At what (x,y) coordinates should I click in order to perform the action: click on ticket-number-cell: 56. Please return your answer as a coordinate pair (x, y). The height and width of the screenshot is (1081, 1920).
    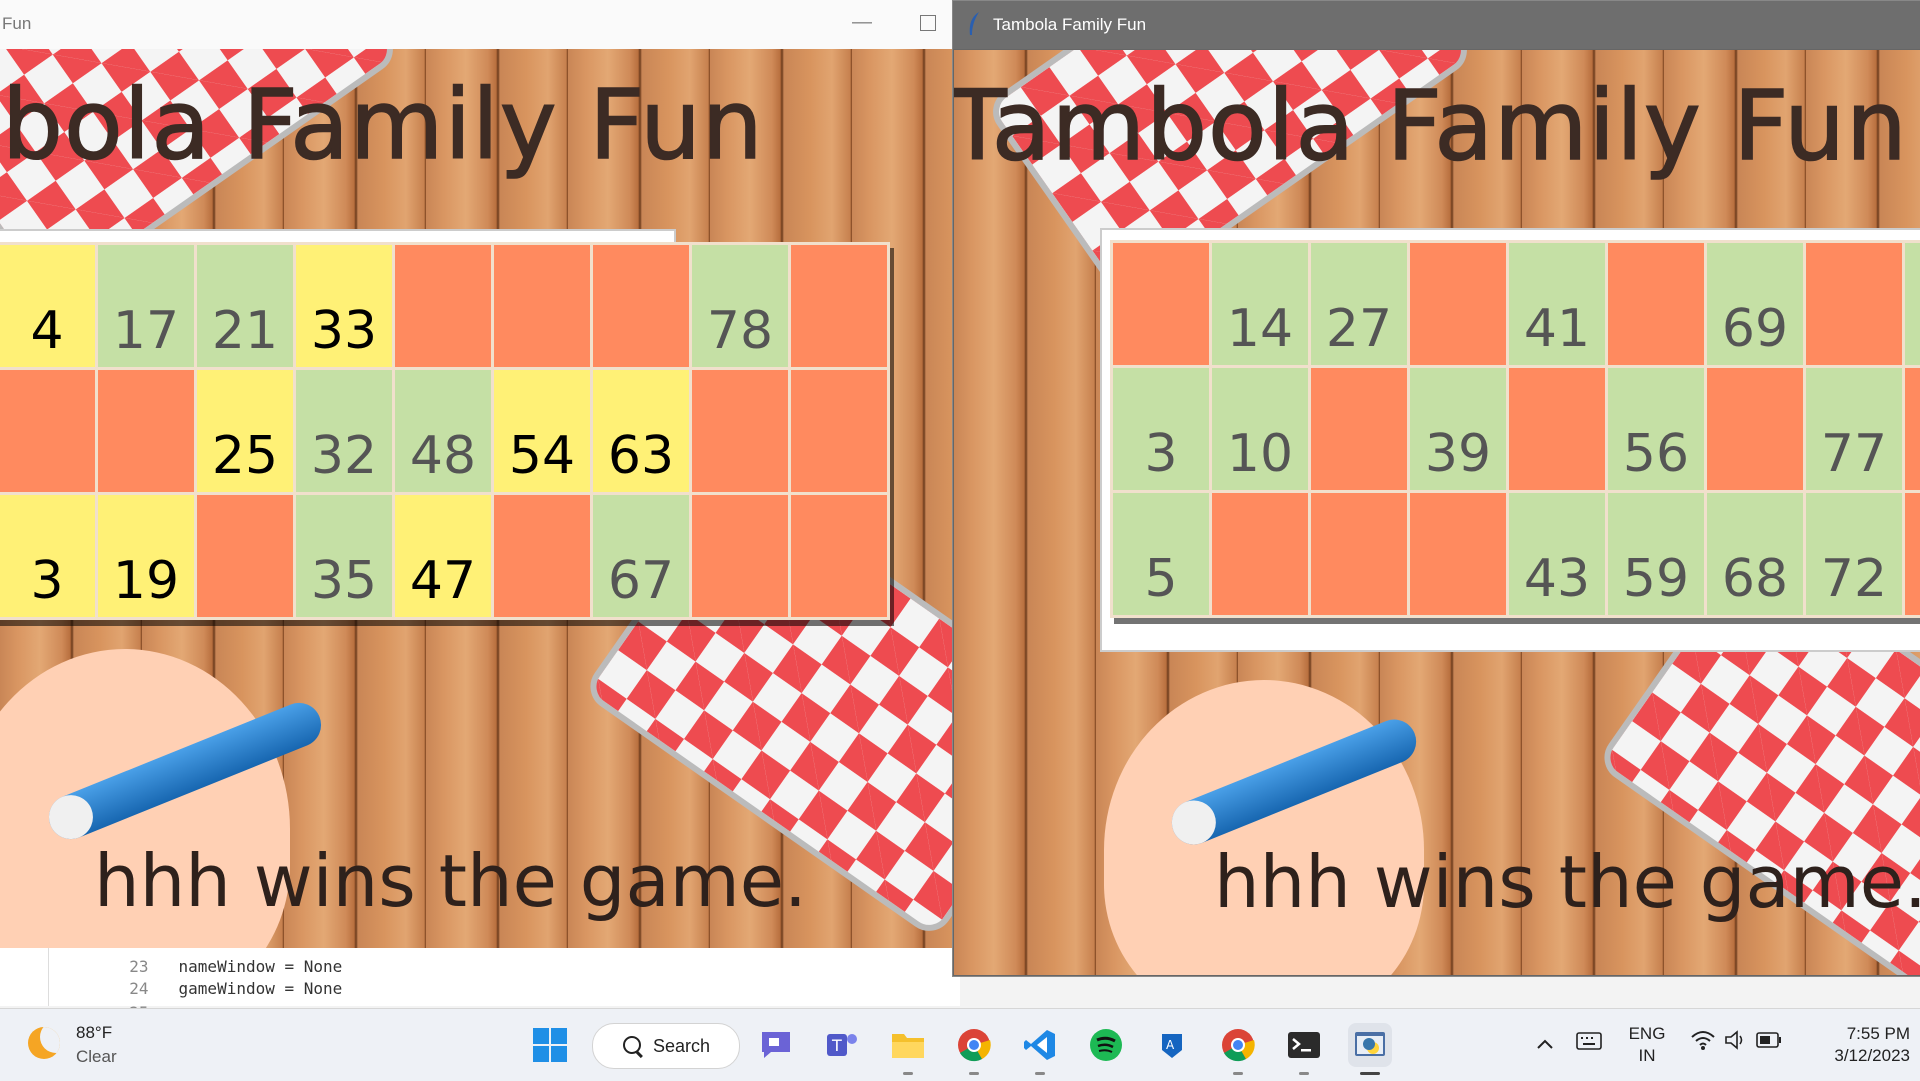
    Looking at the image, I should click on (1656, 429).